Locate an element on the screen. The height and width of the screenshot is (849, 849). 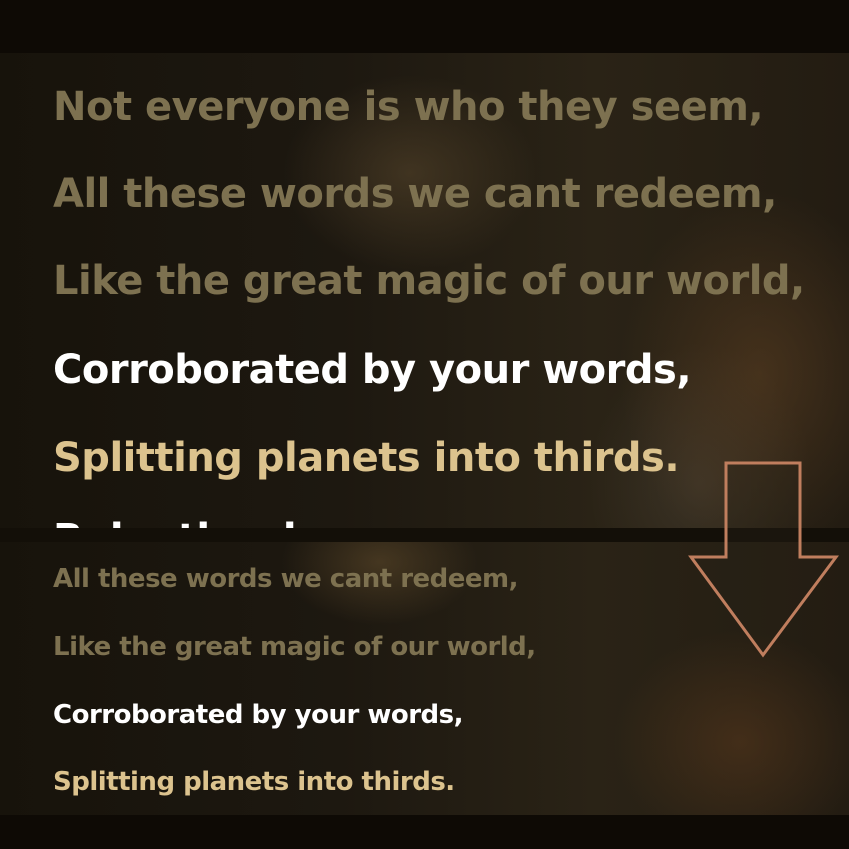
arrow-shape is located at coordinates (763, 559).